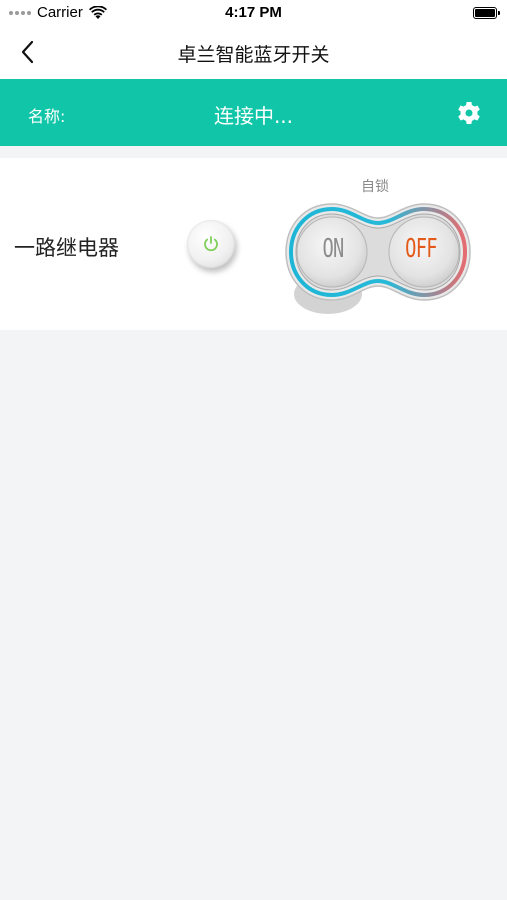 The width and height of the screenshot is (507, 900). I want to click on relay-label: 一路继电器, so click(66, 248).